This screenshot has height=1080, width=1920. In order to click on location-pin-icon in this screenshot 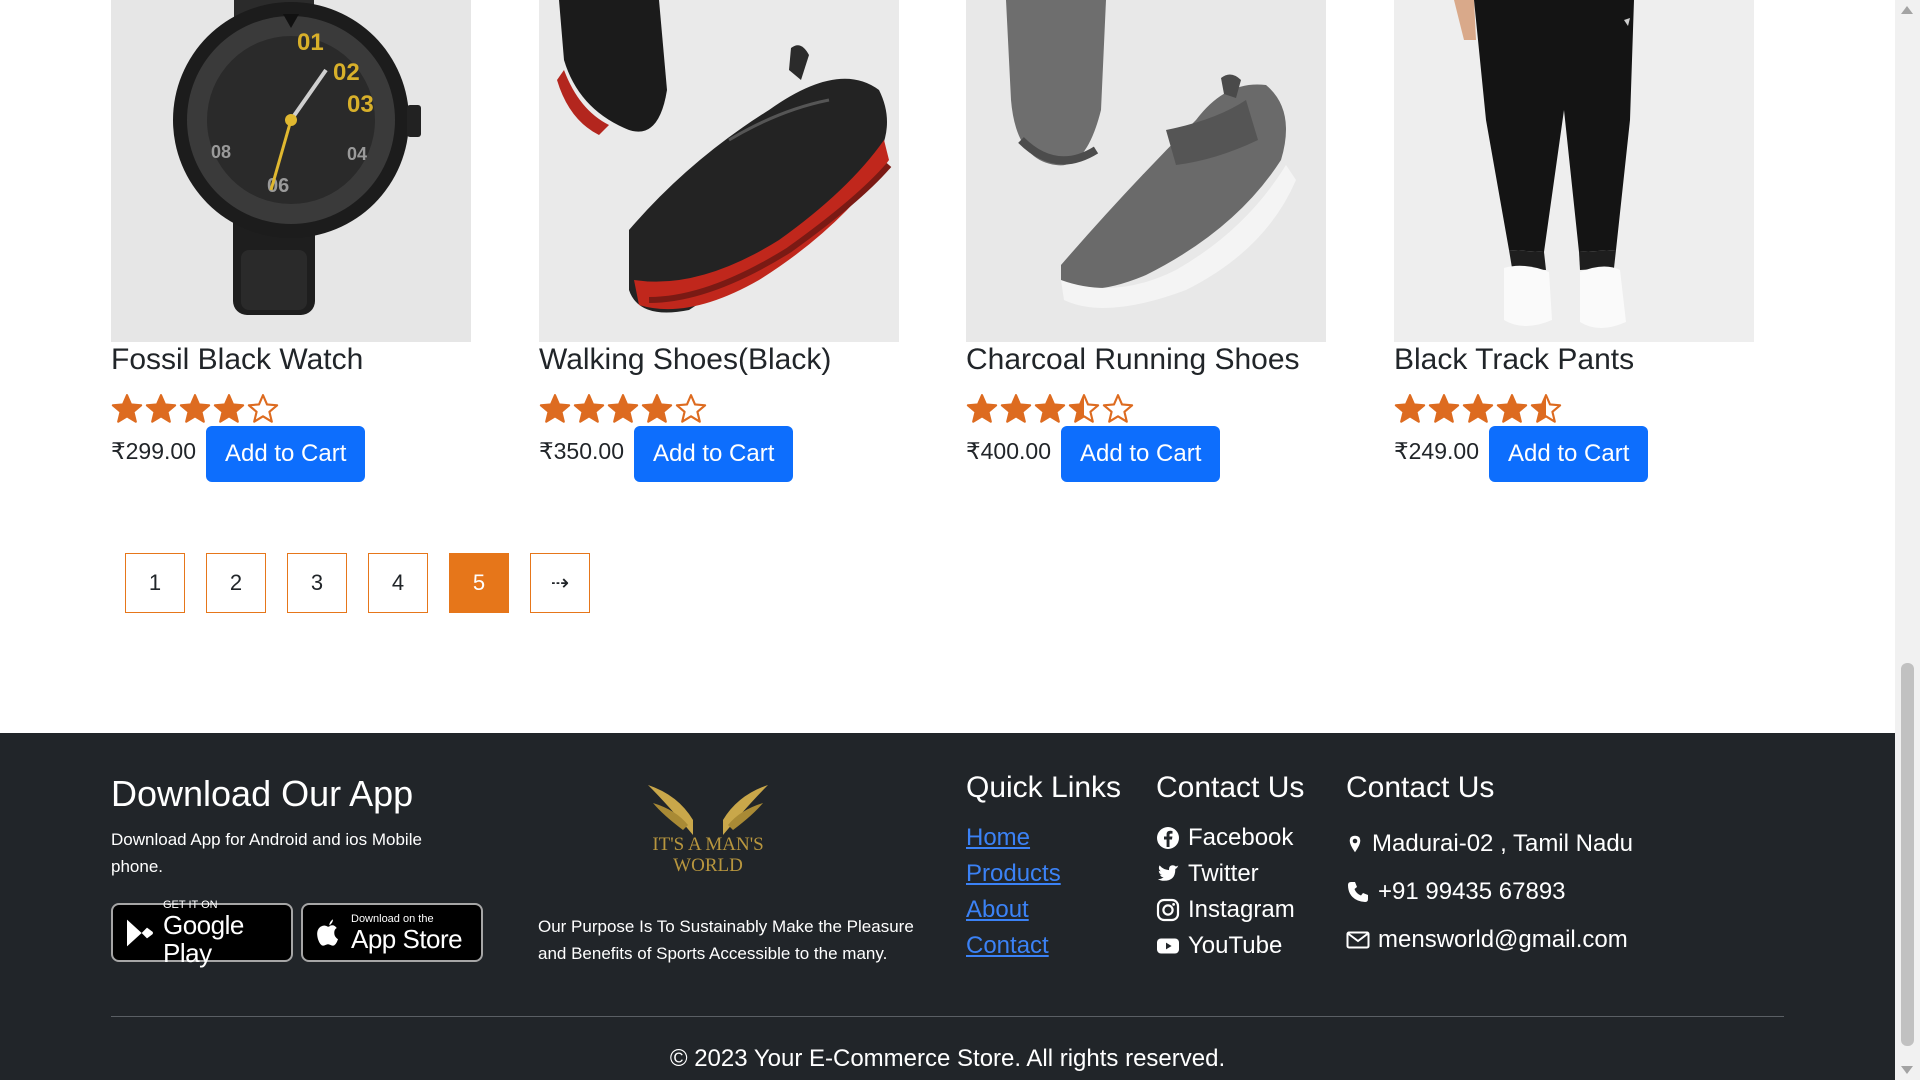, I will do `click(1355, 844)`.